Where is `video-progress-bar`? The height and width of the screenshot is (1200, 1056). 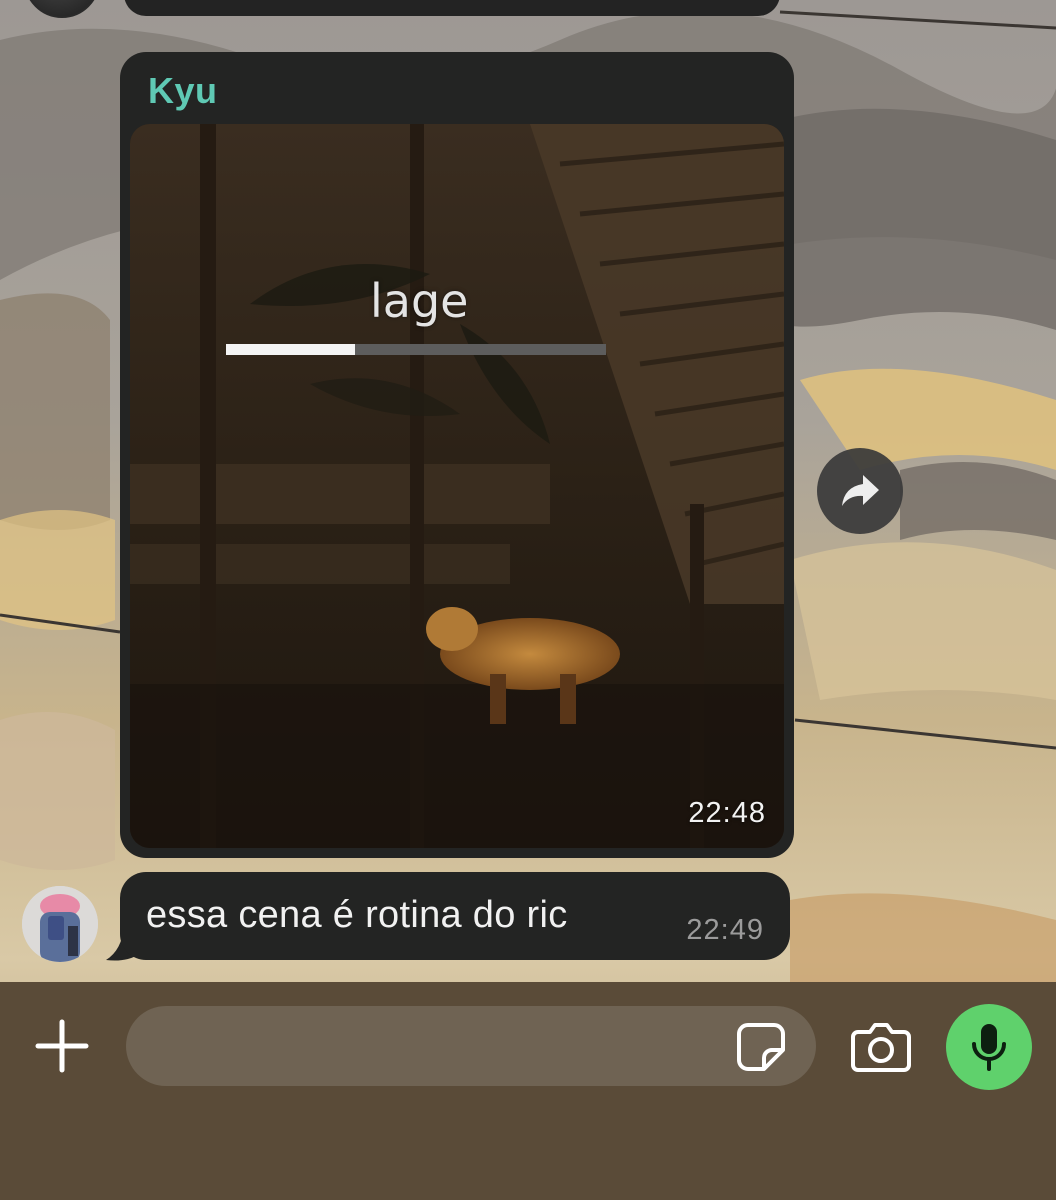
video-progress-bar is located at coordinates (416, 349).